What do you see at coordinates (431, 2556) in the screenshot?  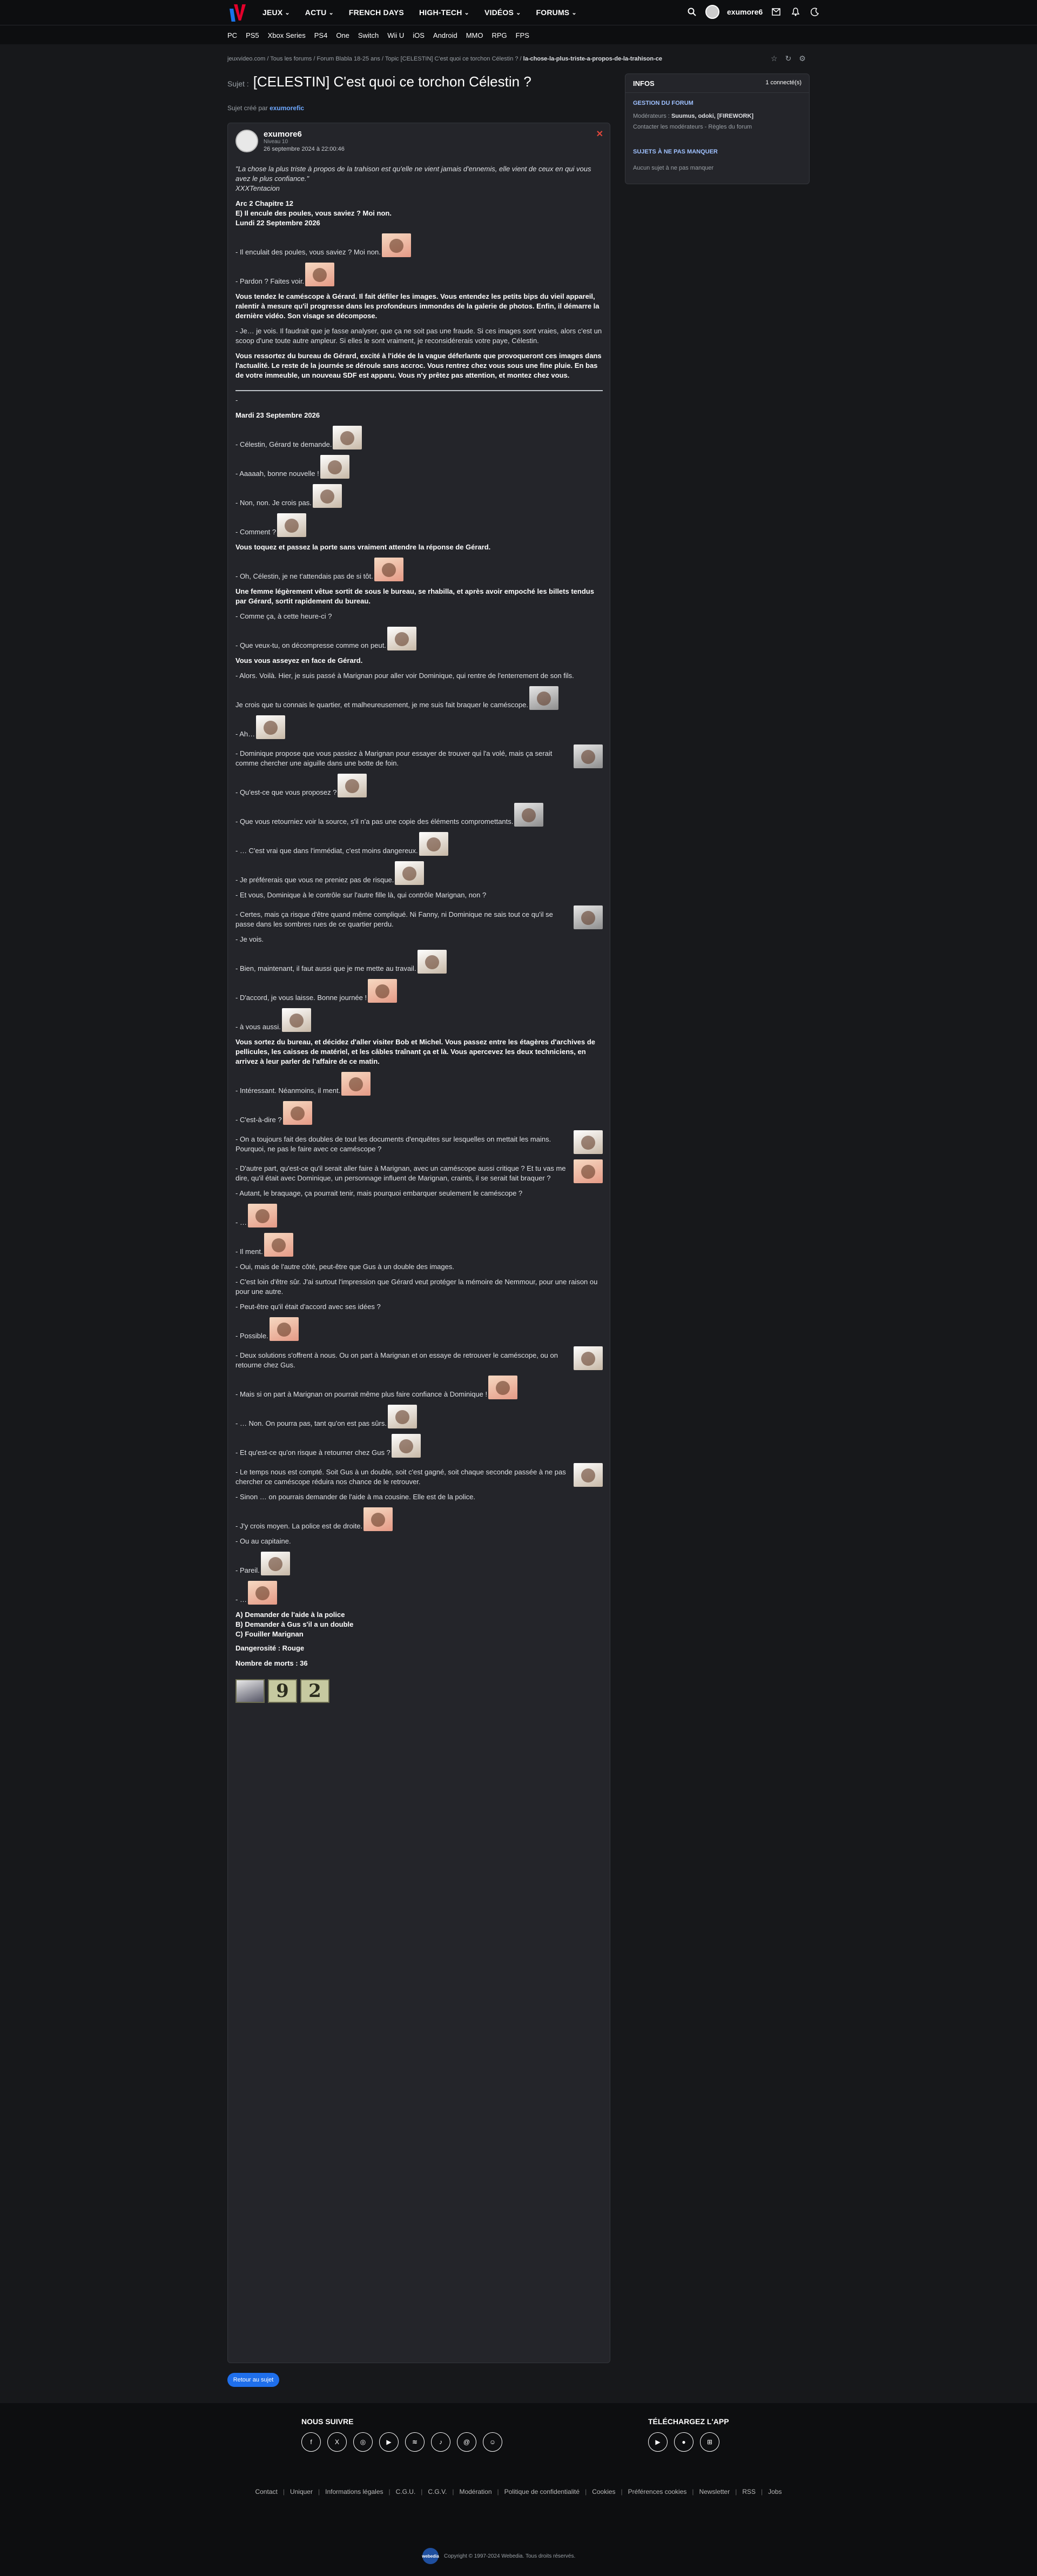 I see `webedia-logo: webedia` at bounding box center [431, 2556].